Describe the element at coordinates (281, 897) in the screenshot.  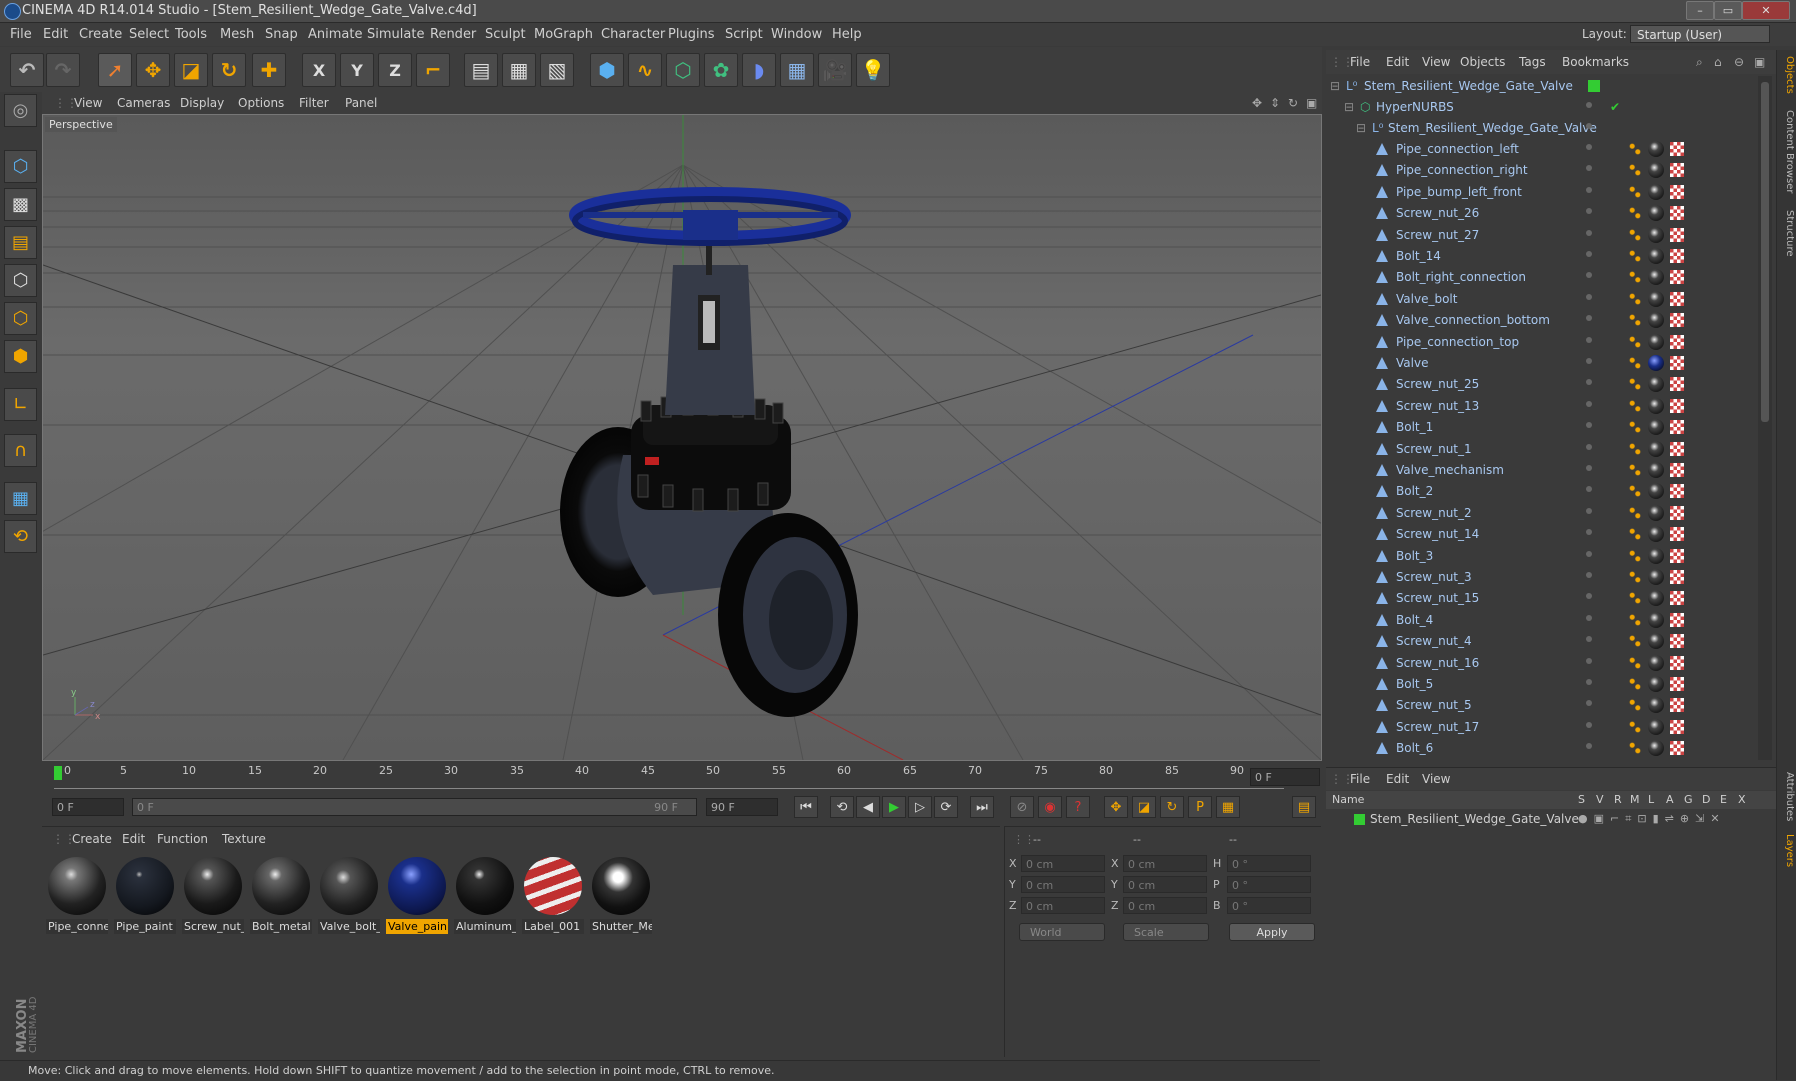
I see `material-swatch: Bolt_metal` at that location.